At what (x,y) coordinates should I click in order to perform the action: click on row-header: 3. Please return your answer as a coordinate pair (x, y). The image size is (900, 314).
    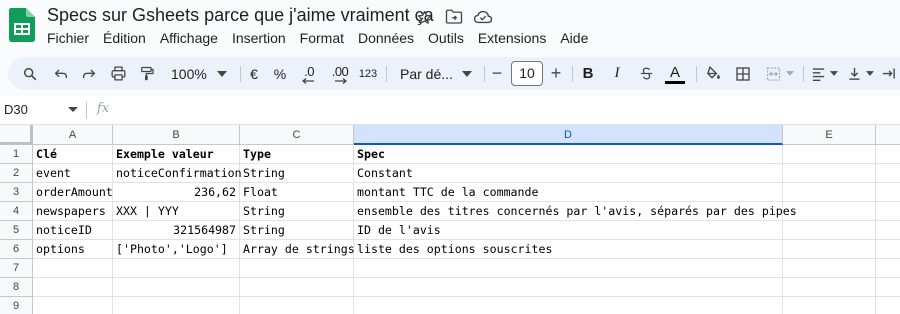
    Looking at the image, I should click on (16, 192).